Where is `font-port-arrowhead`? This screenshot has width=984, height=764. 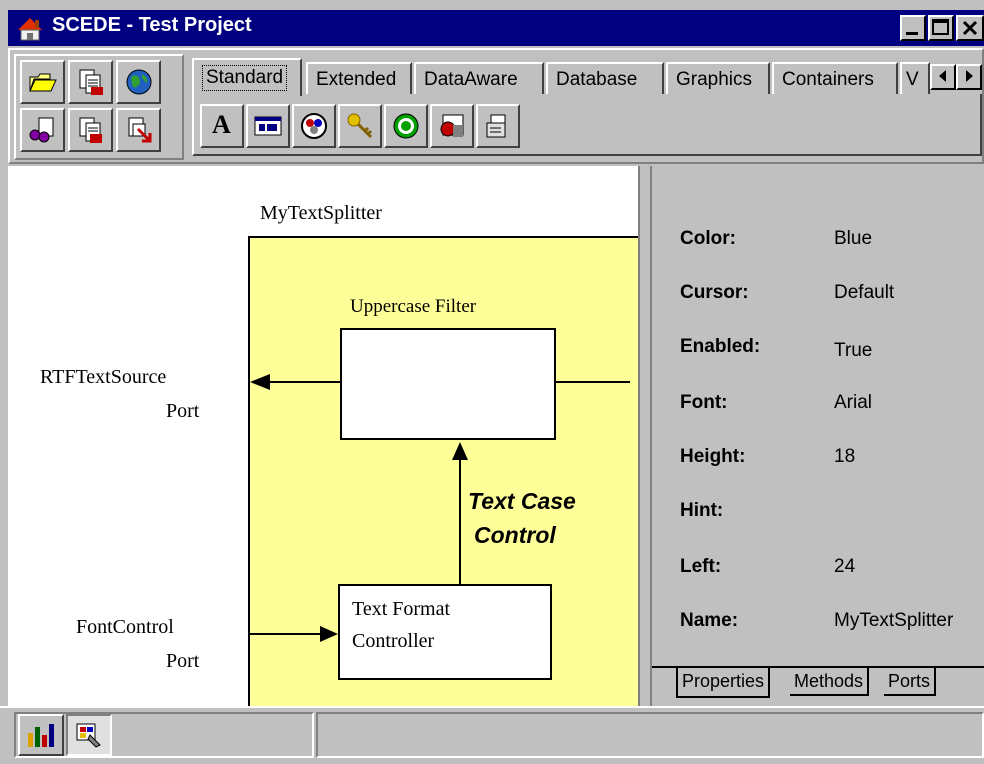
font-port-arrowhead is located at coordinates (329, 634).